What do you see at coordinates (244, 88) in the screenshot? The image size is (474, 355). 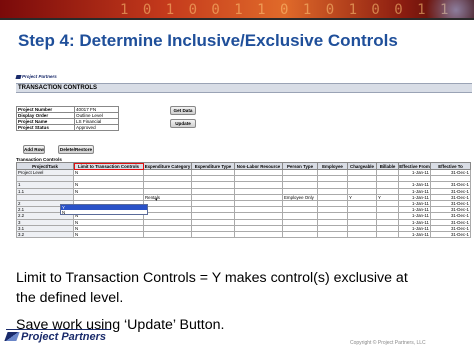 I see `page-header-bar: TRANSACTION CONTROLS` at bounding box center [244, 88].